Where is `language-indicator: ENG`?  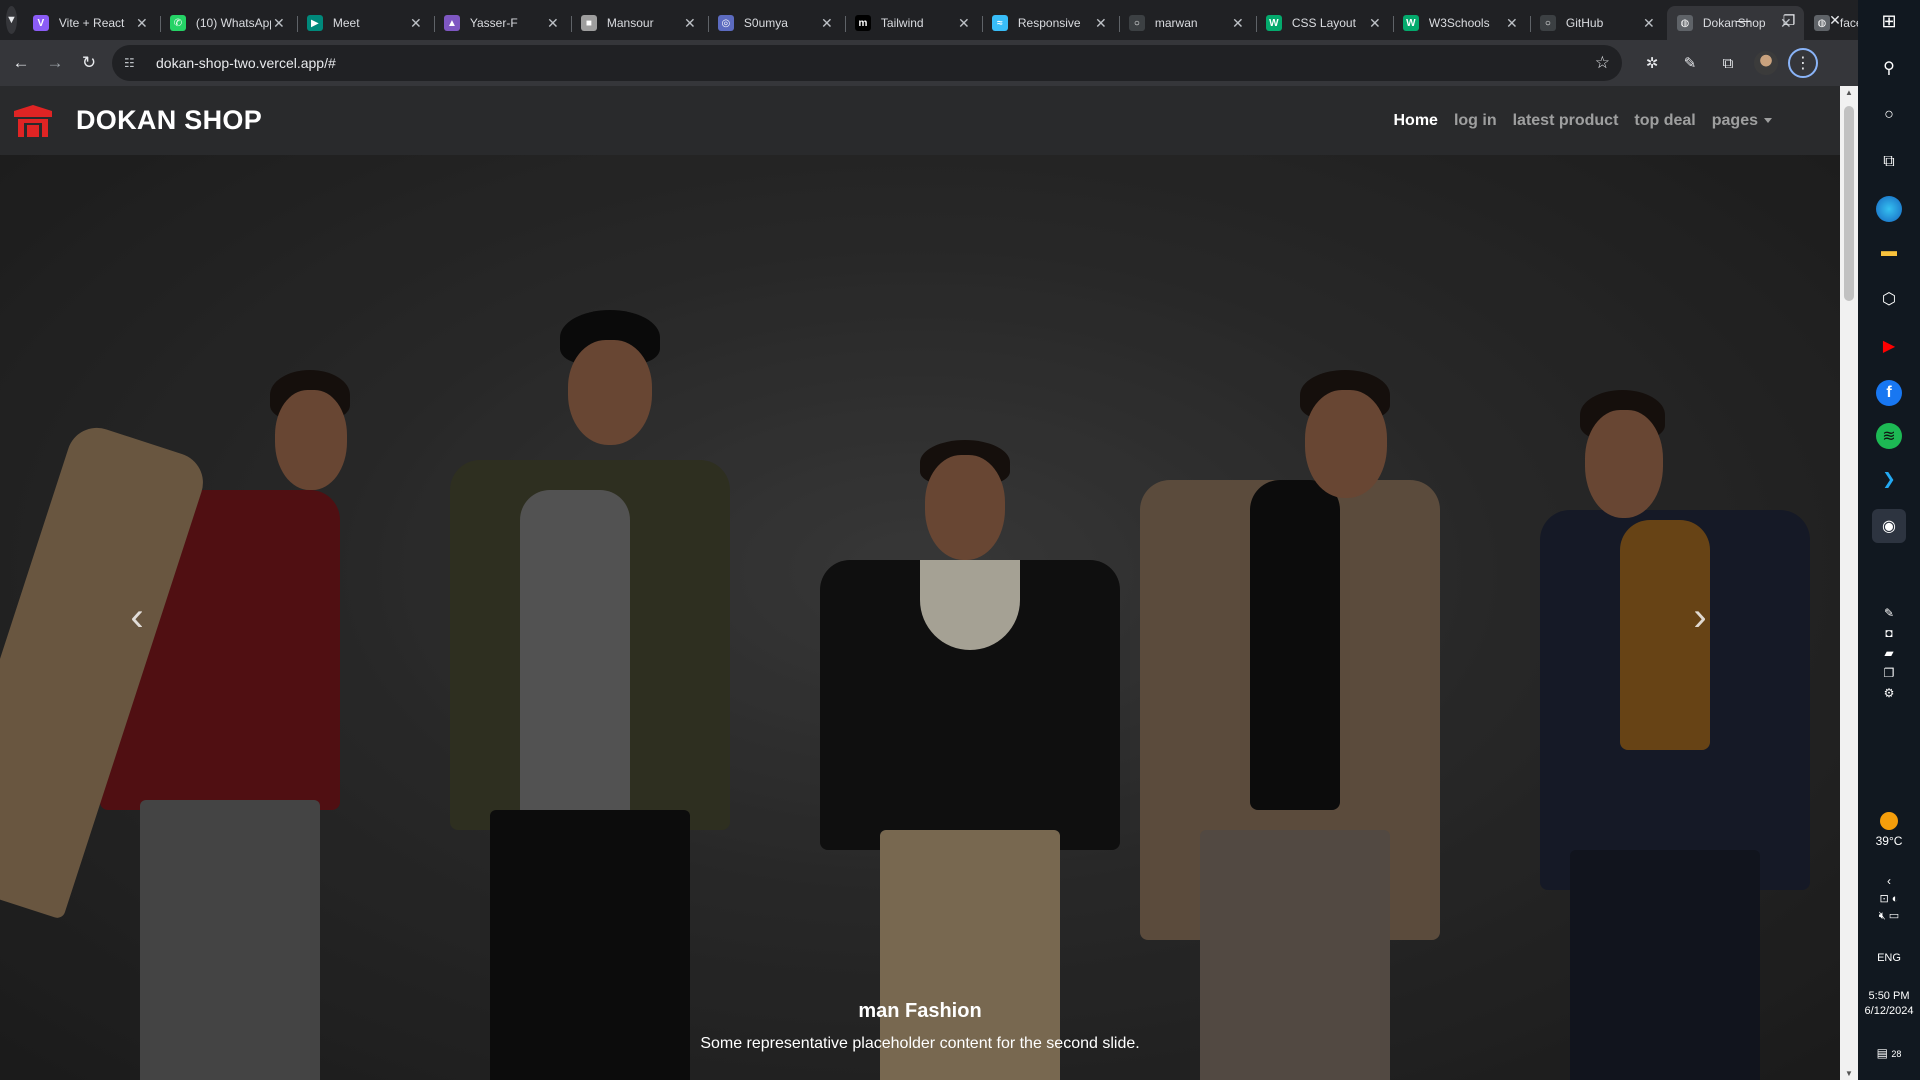 language-indicator: ENG is located at coordinates (1889, 958).